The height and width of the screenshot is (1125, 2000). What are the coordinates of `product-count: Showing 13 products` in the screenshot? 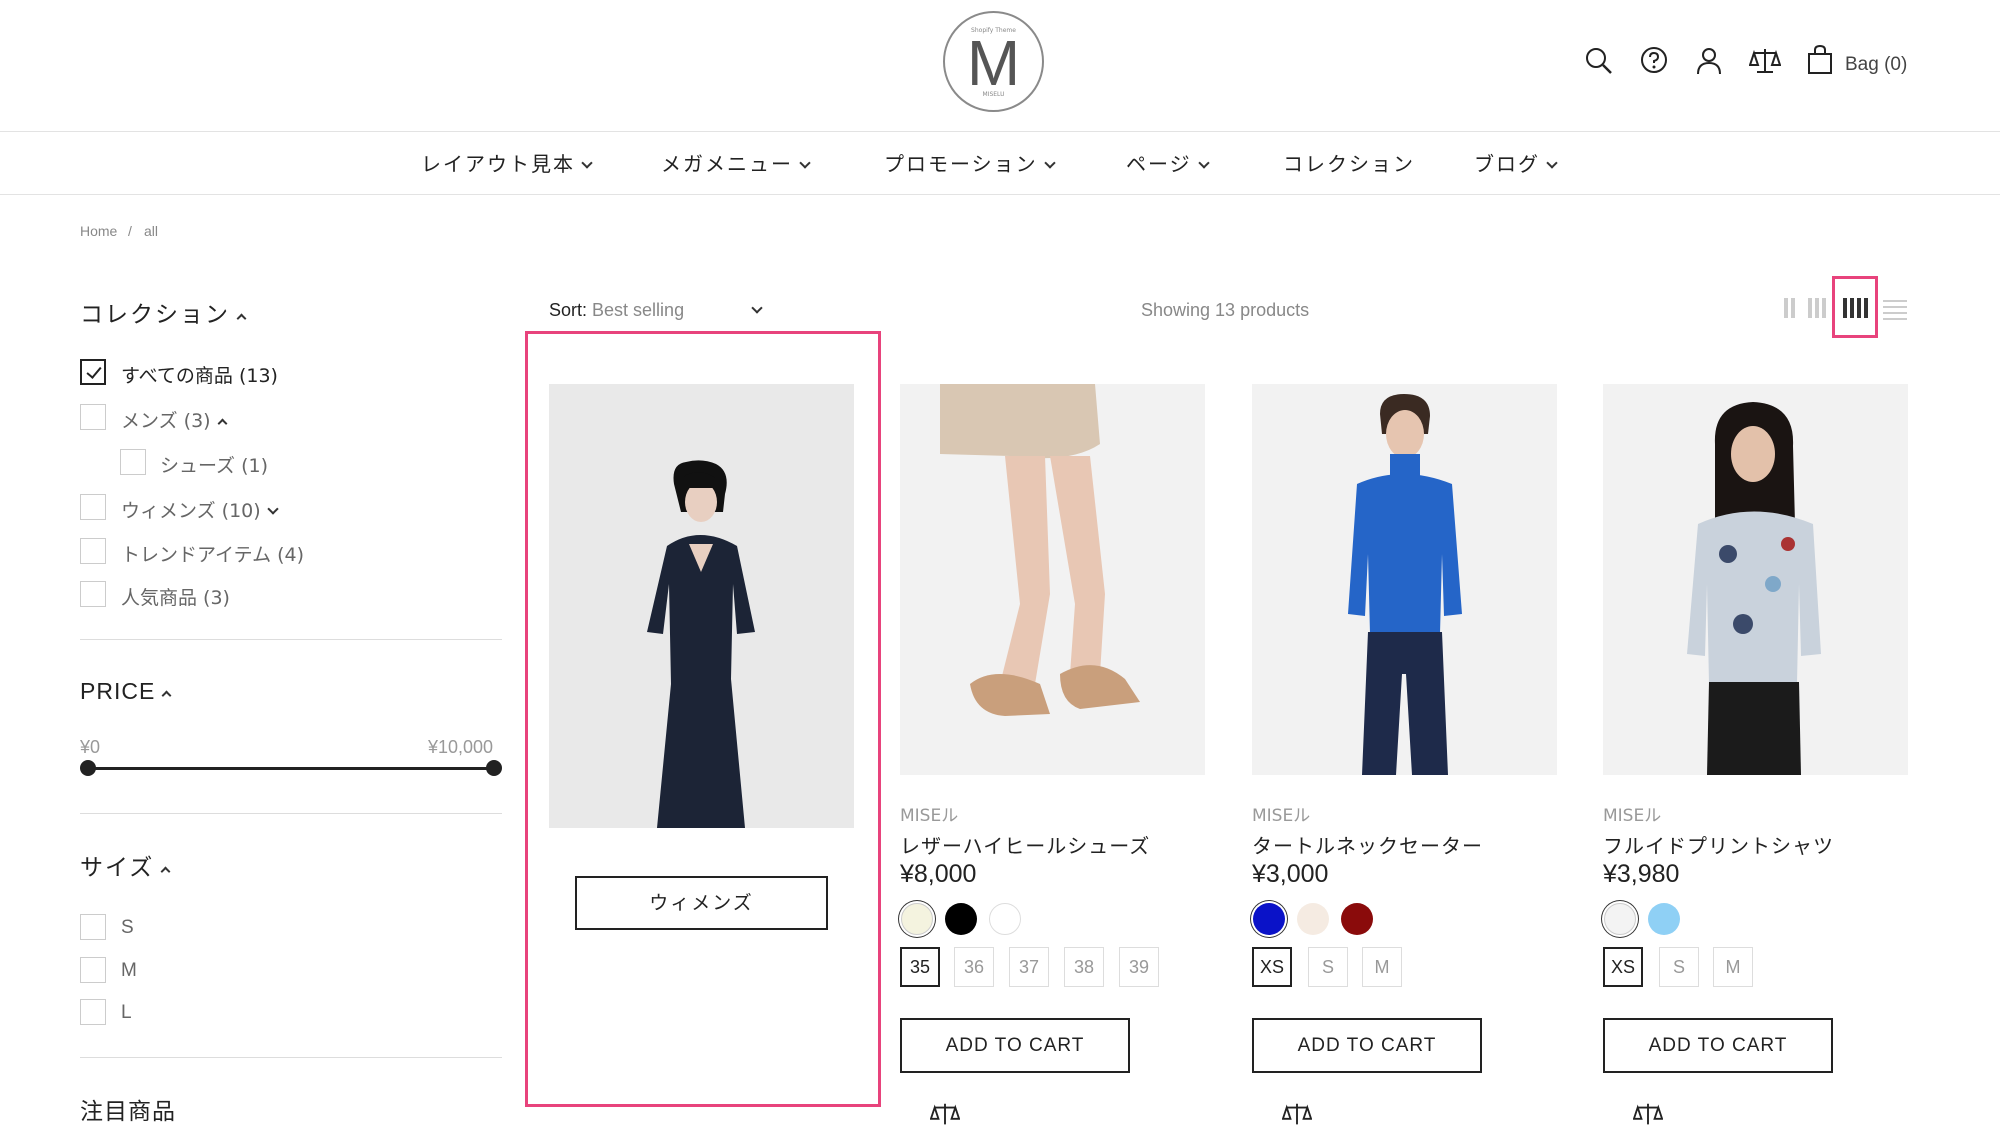 It's located at (1225, 310).